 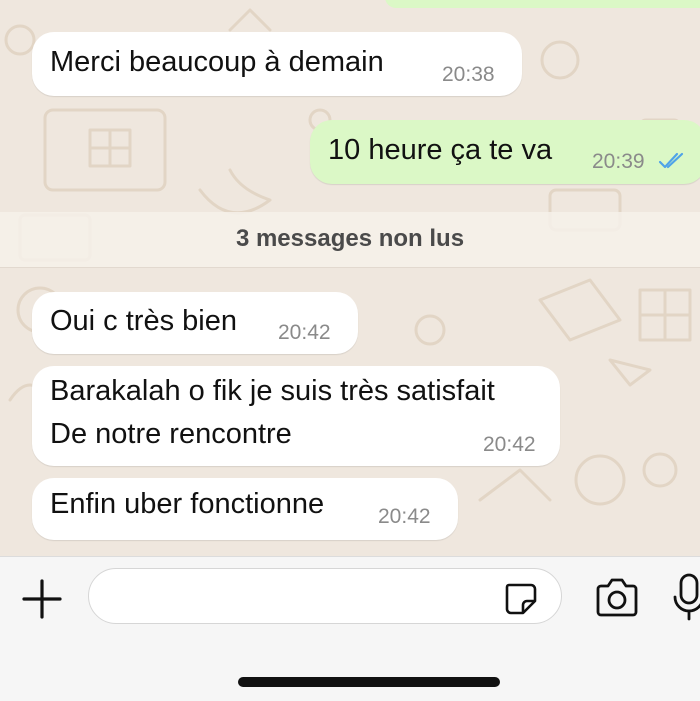 I want to click on message-time: 20:38, so click(x=468, y=74).